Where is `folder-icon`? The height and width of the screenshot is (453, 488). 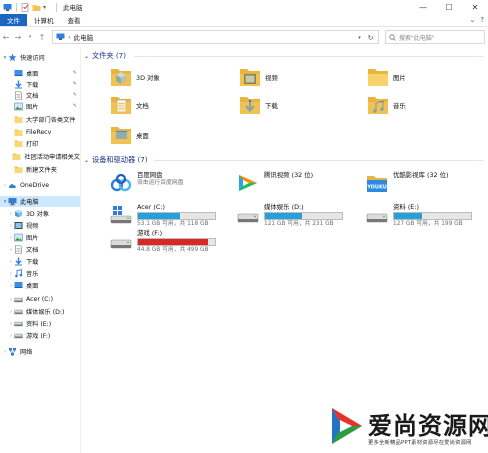
folder-icon is located at coordinates (18, 143).